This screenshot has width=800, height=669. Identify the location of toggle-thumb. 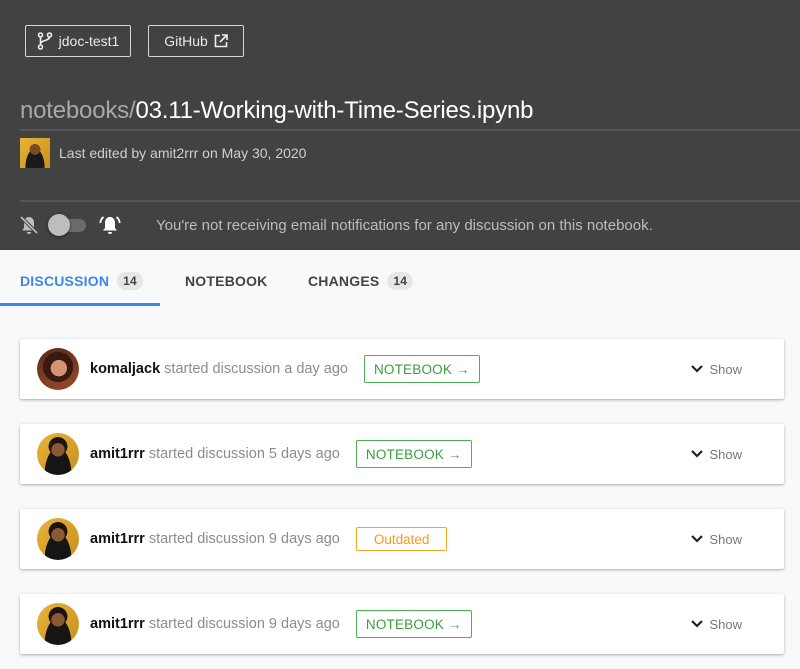
(59, 225).